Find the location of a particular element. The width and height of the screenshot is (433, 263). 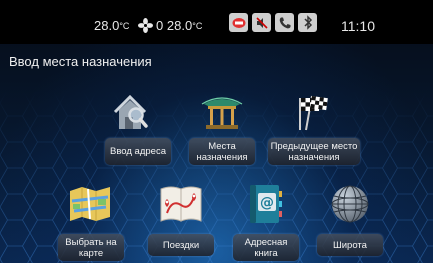

tile-select-on-map-label: Выбрать на карте is located at coordinates (91, 247).